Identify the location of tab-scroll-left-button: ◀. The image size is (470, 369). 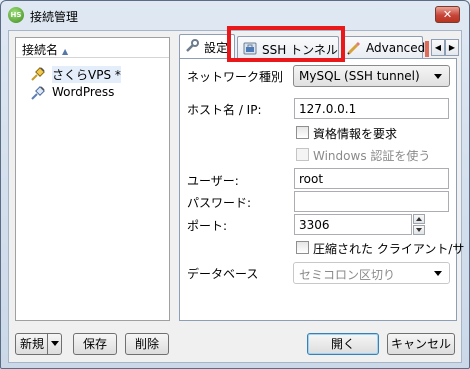
(438, 47).